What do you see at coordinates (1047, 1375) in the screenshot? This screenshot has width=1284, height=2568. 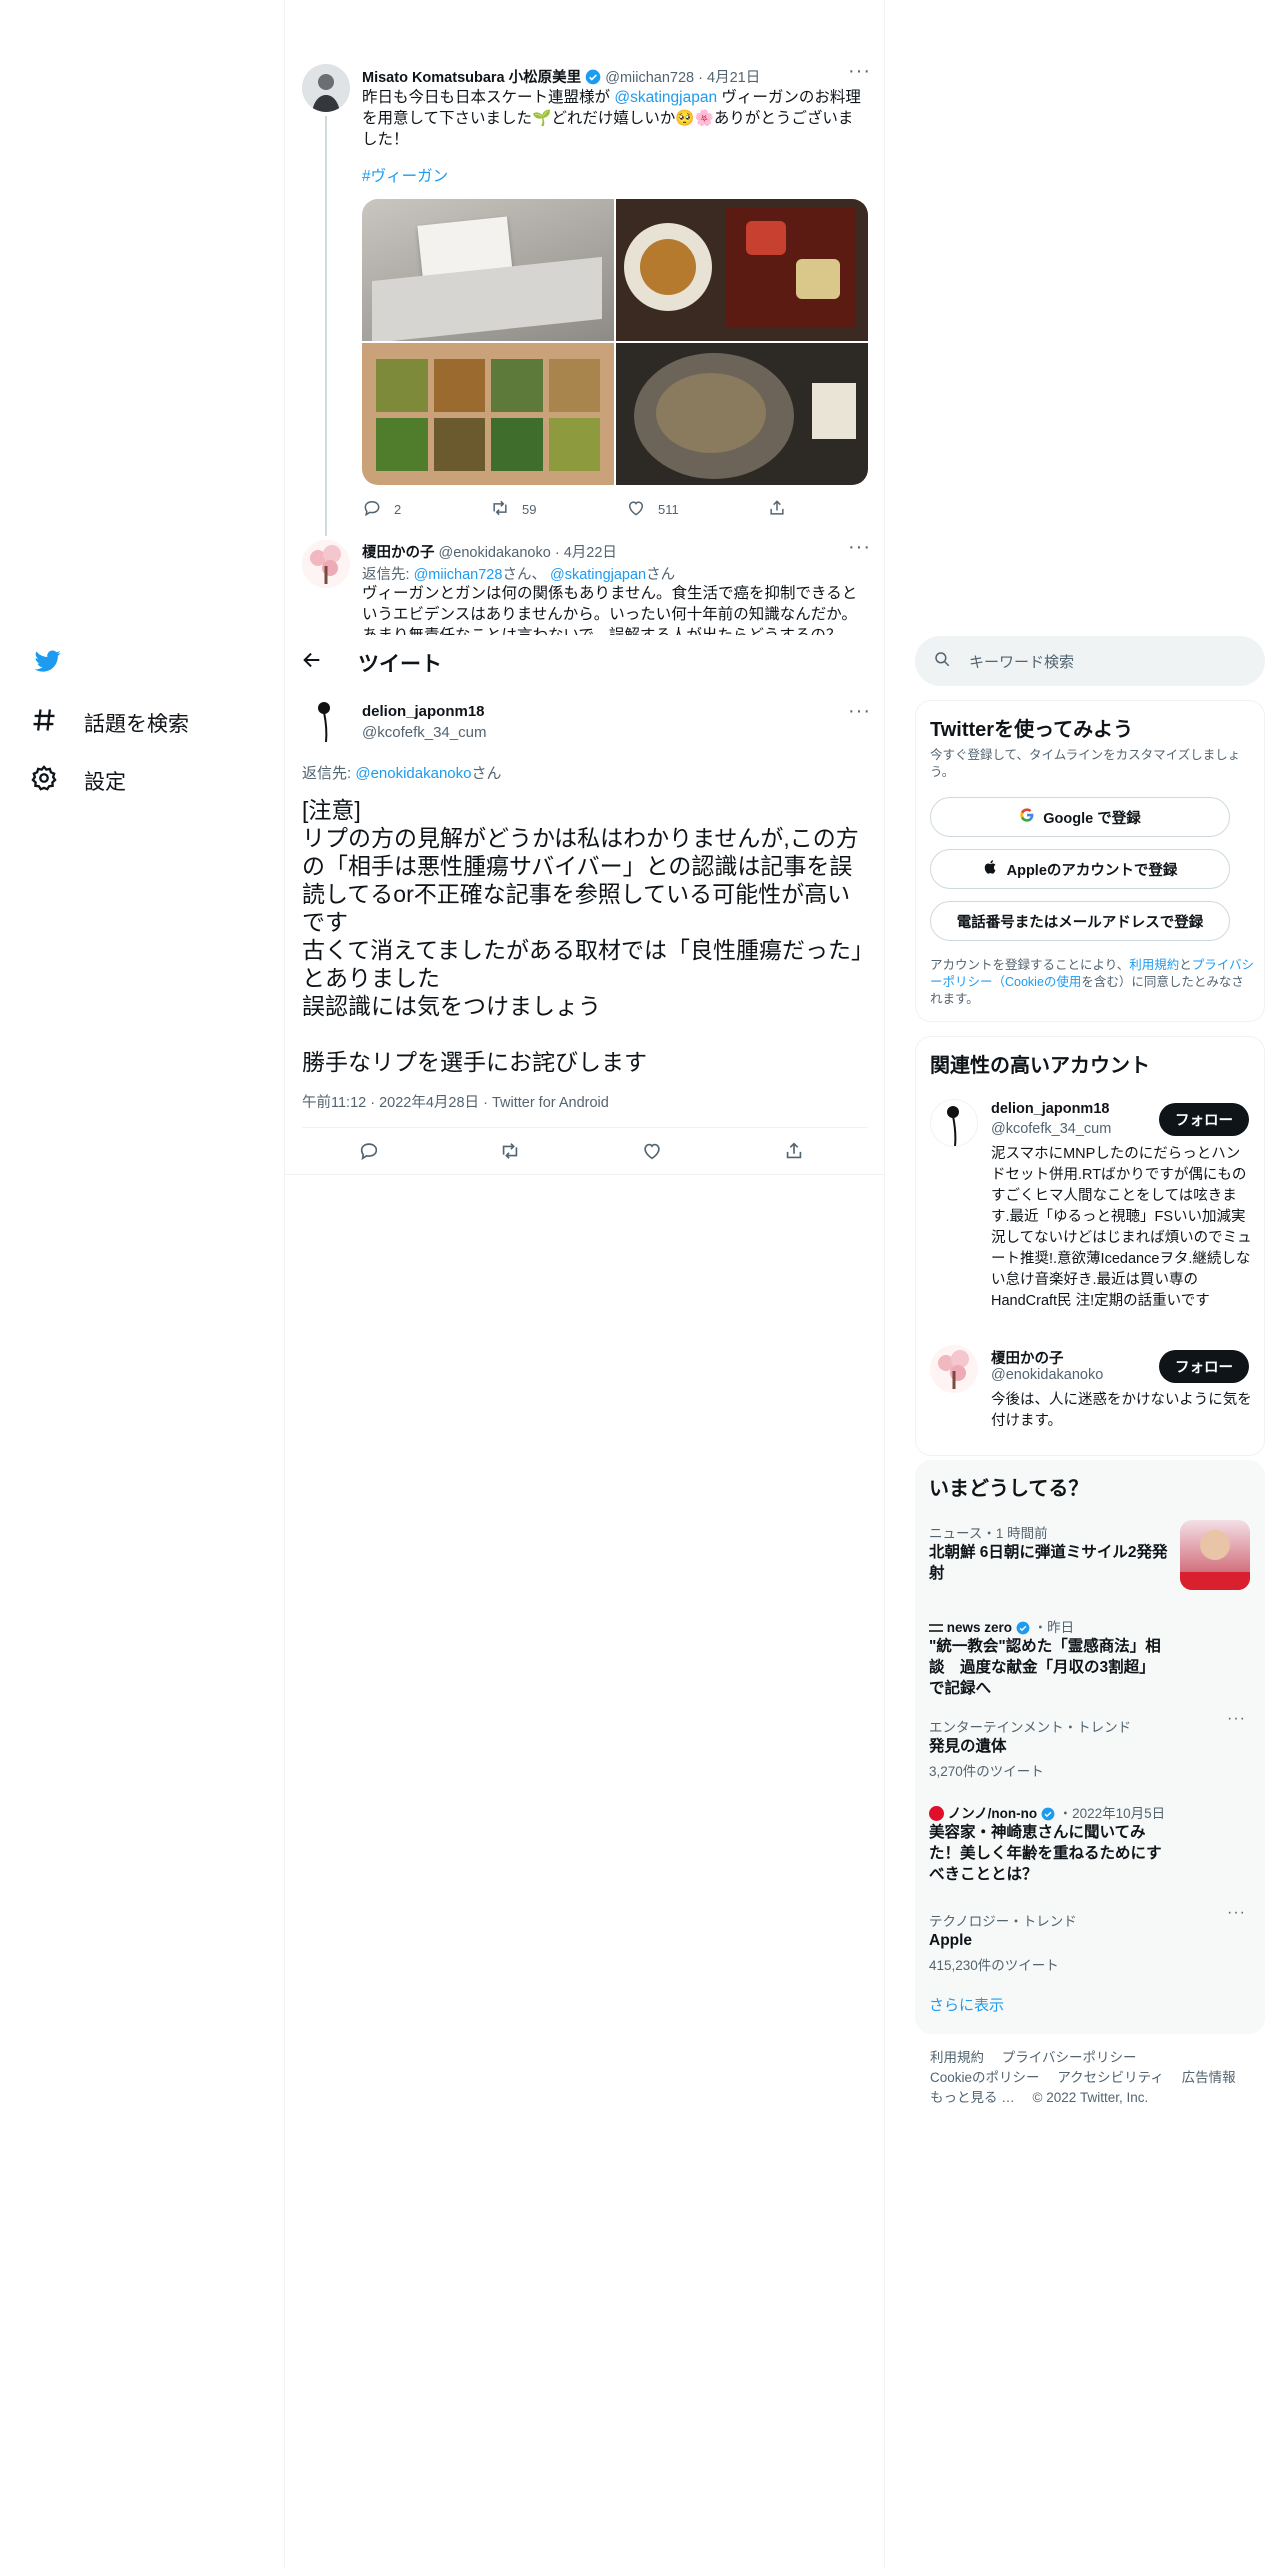 I see `account-handle: @enokidakanoko` at bounding box center [1047, 1375].